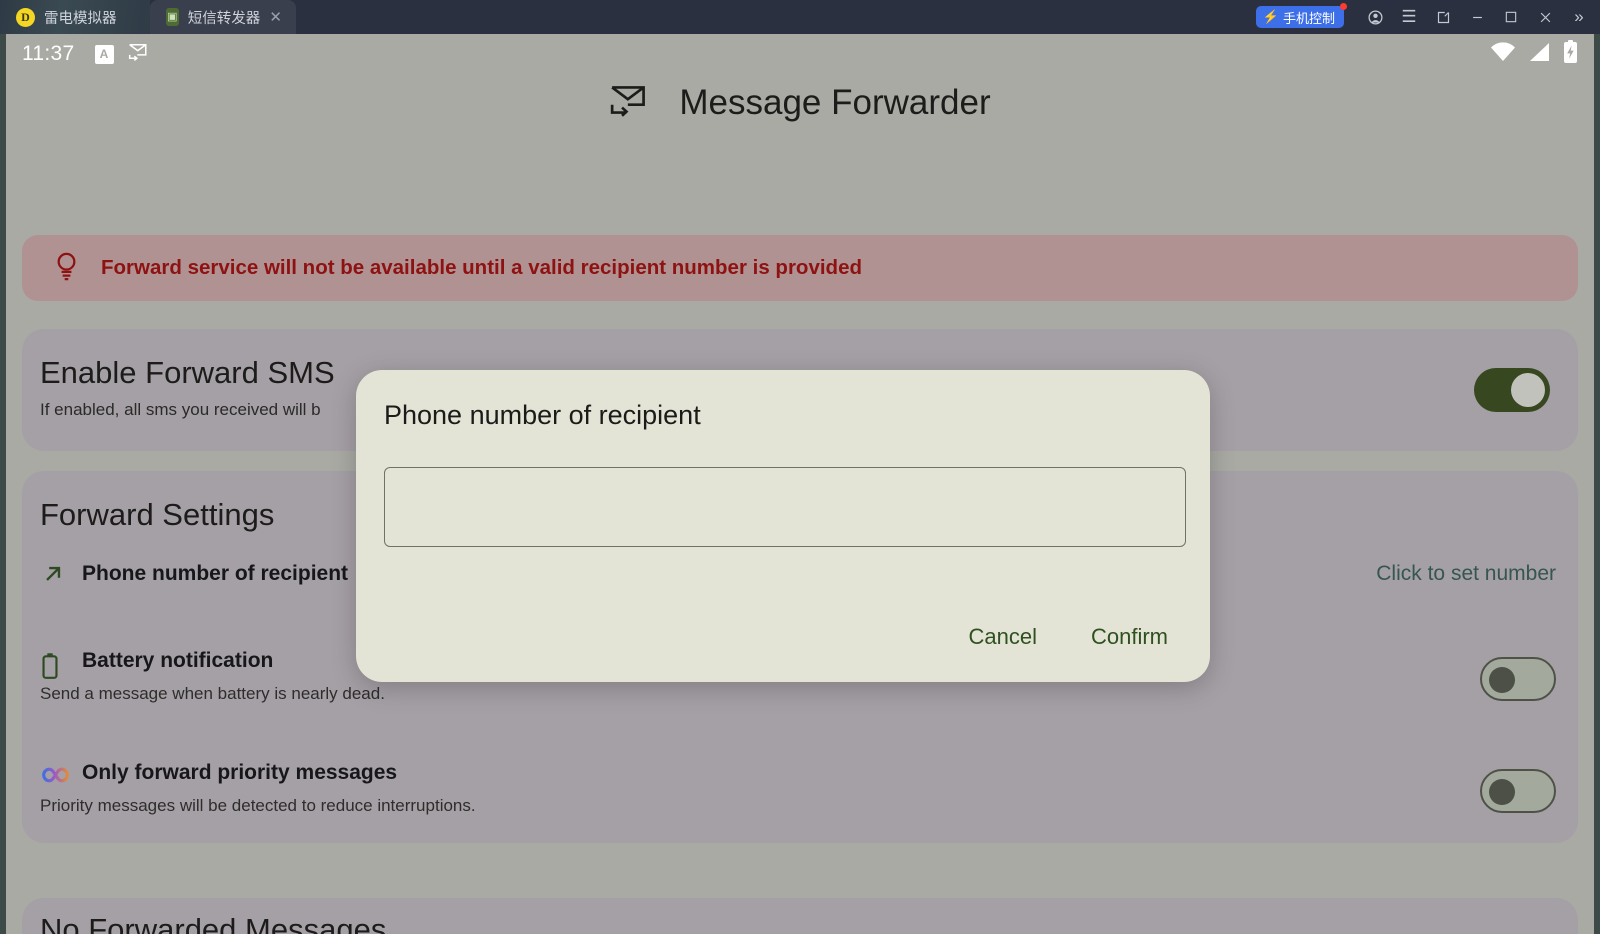 This screenshot has height=934, width=1600. I want to click on expand-more-icon: », so click(1579, 17).